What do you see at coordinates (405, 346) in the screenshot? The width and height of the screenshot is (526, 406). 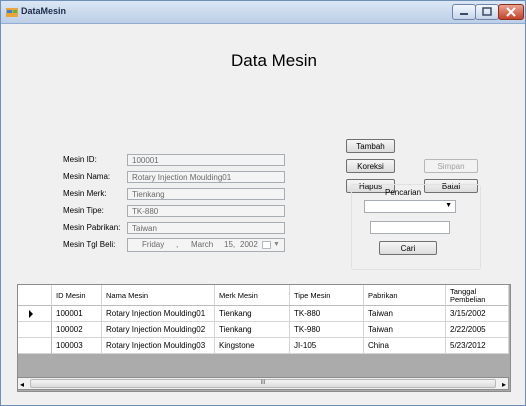 I see `cell-pabrikan: China` at bounding box center [405, 346].